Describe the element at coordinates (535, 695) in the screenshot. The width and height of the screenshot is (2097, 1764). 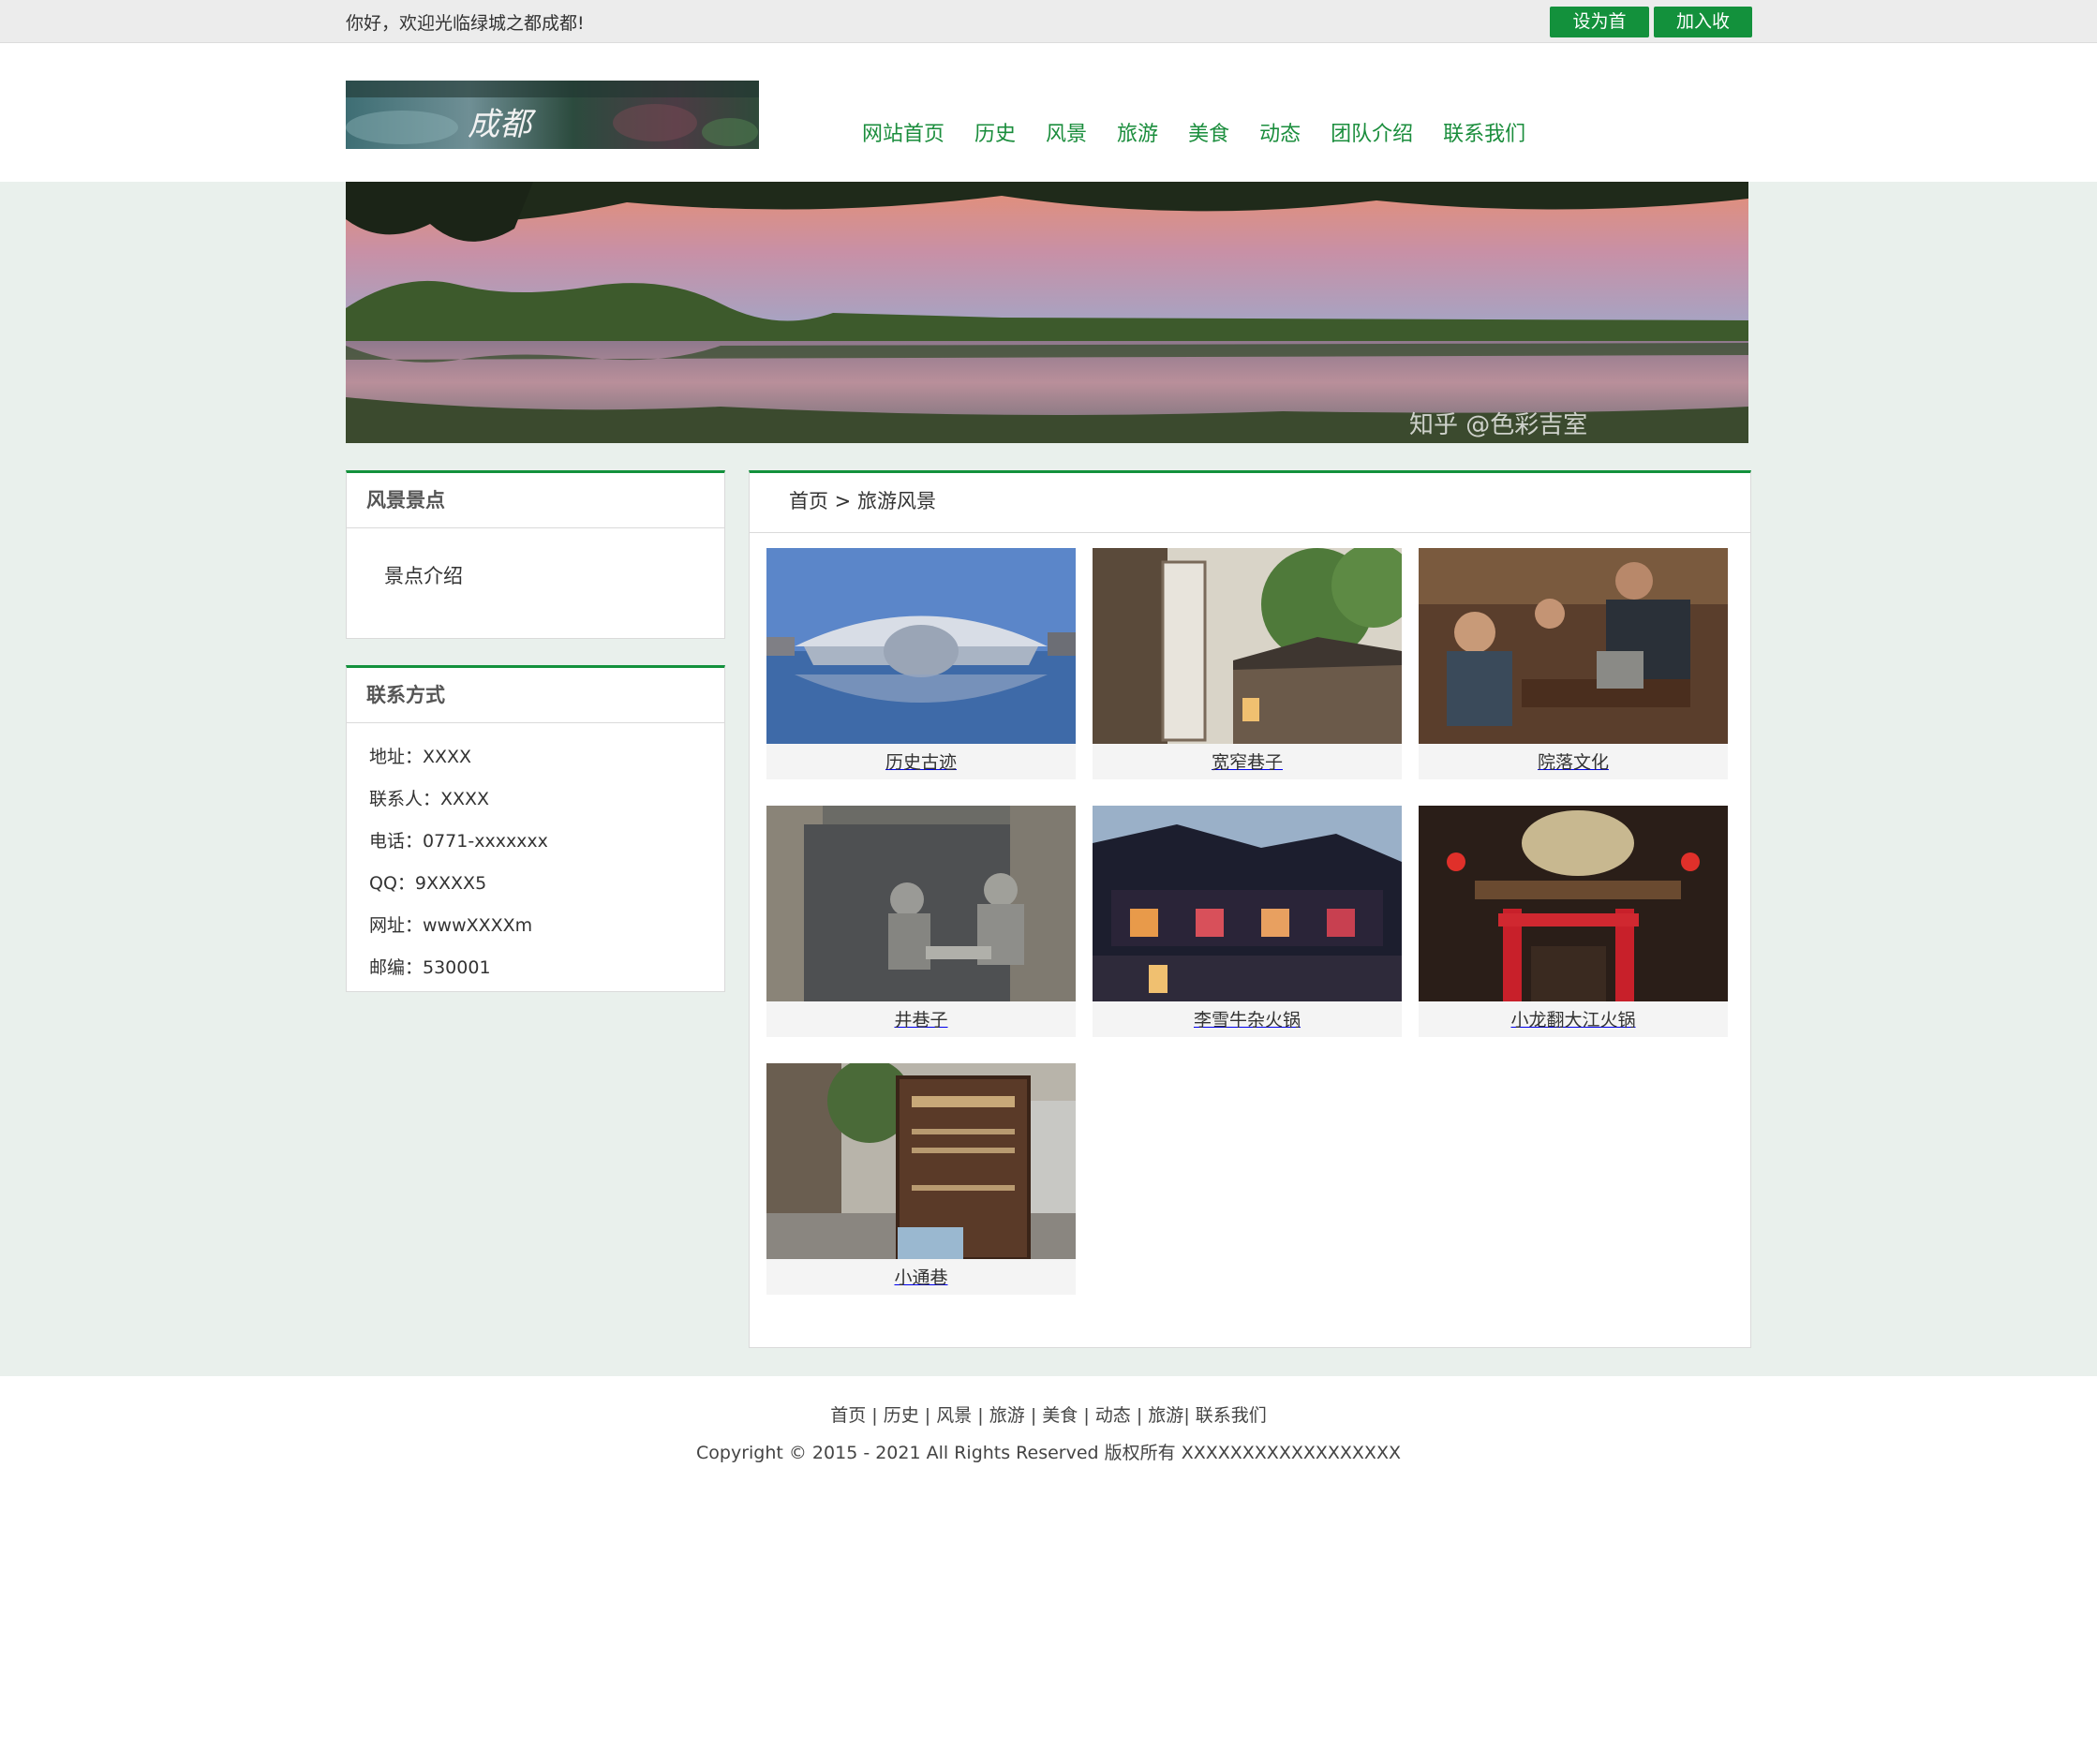
I see `contact-title: 联系方式` at that location.